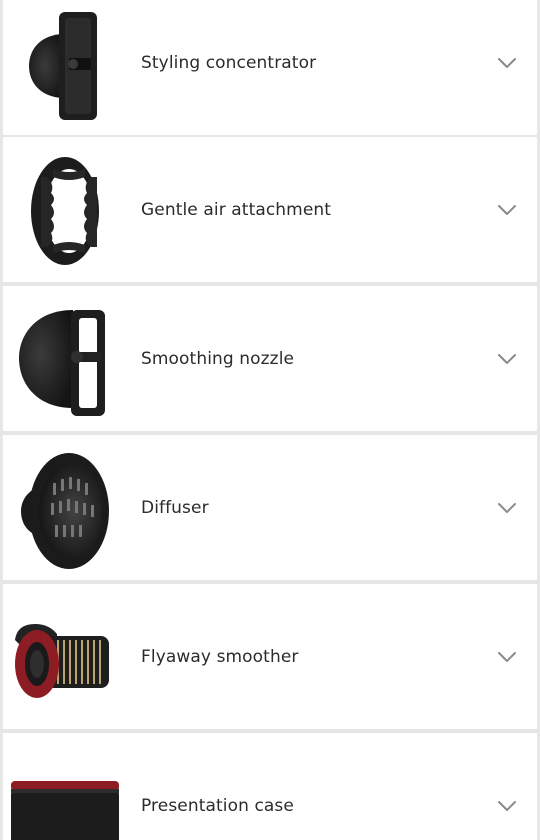 This screenshot has width=540, height=840. I want to click on presentation-case-icon, so click(63, 788).